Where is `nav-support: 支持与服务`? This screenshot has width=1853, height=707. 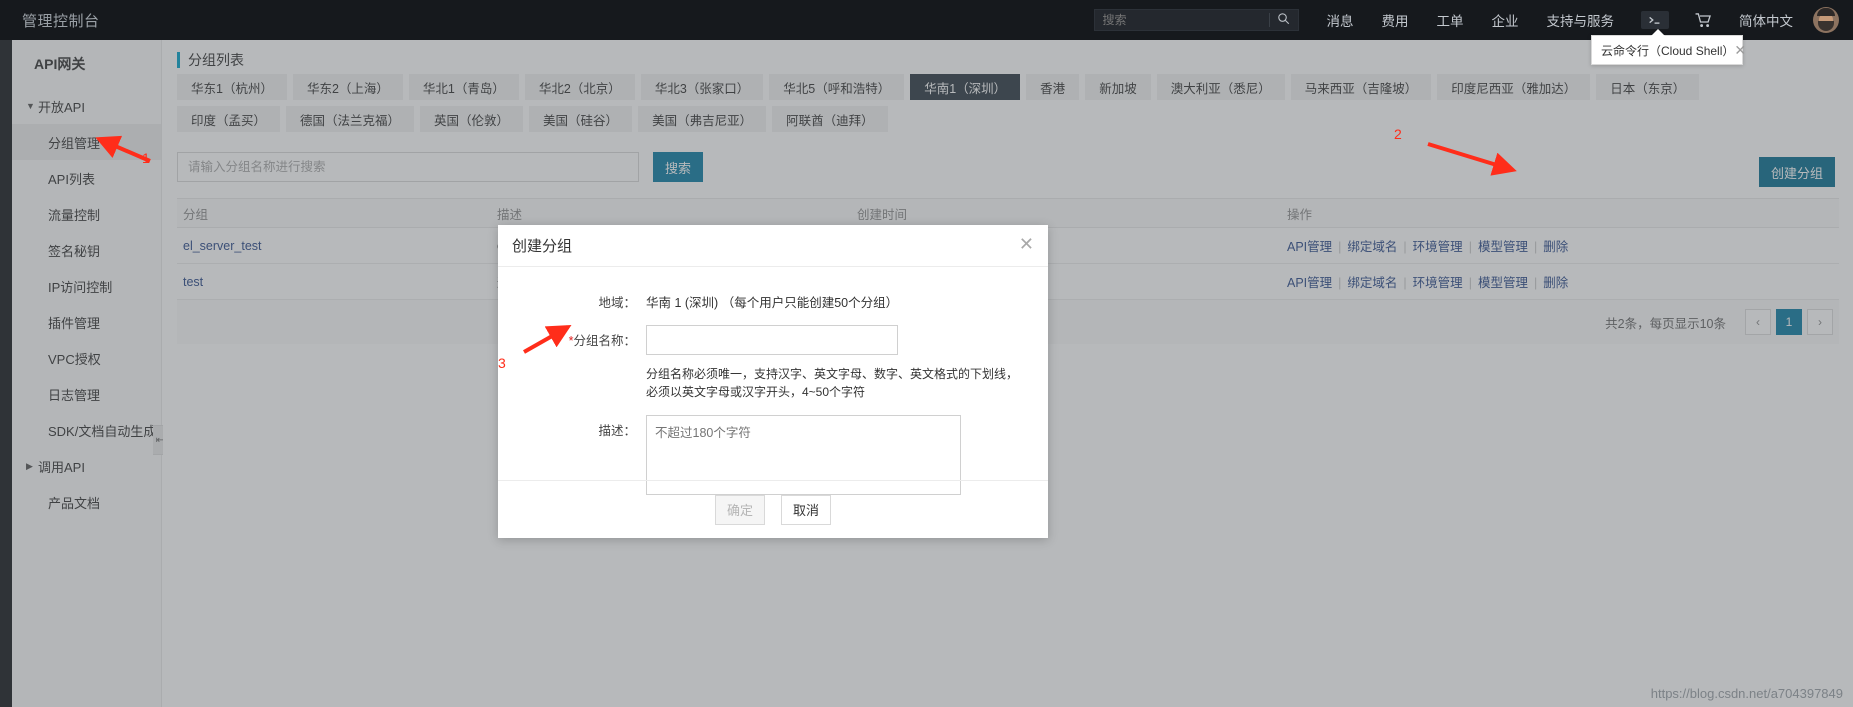 nav-support: 支持与服务 is located at coordinates (1581, 20).